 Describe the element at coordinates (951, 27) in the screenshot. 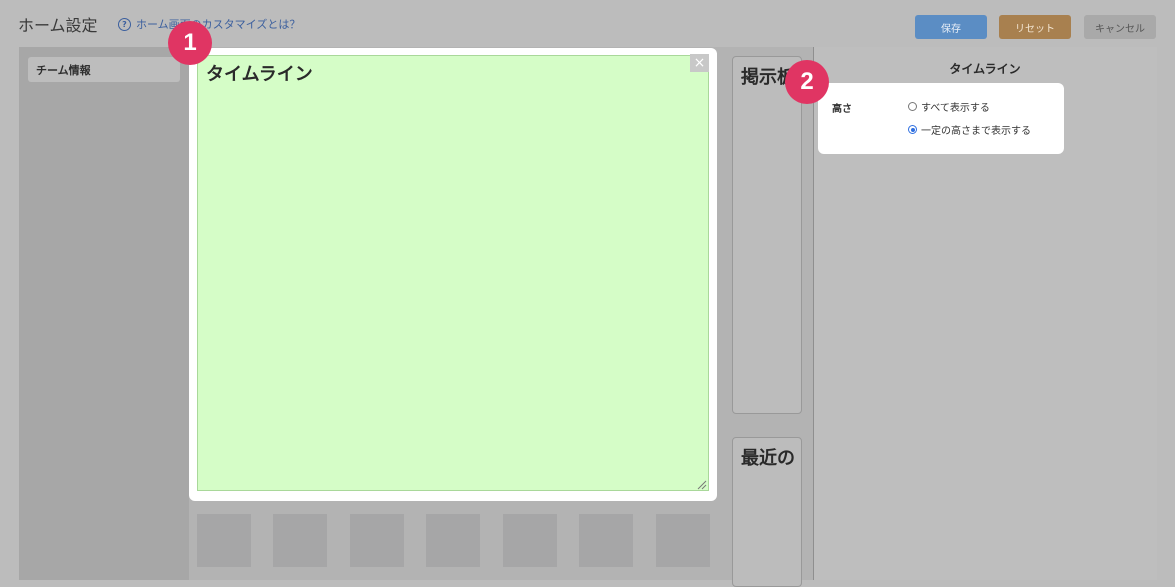

I see `save-button: 保存` at that location.